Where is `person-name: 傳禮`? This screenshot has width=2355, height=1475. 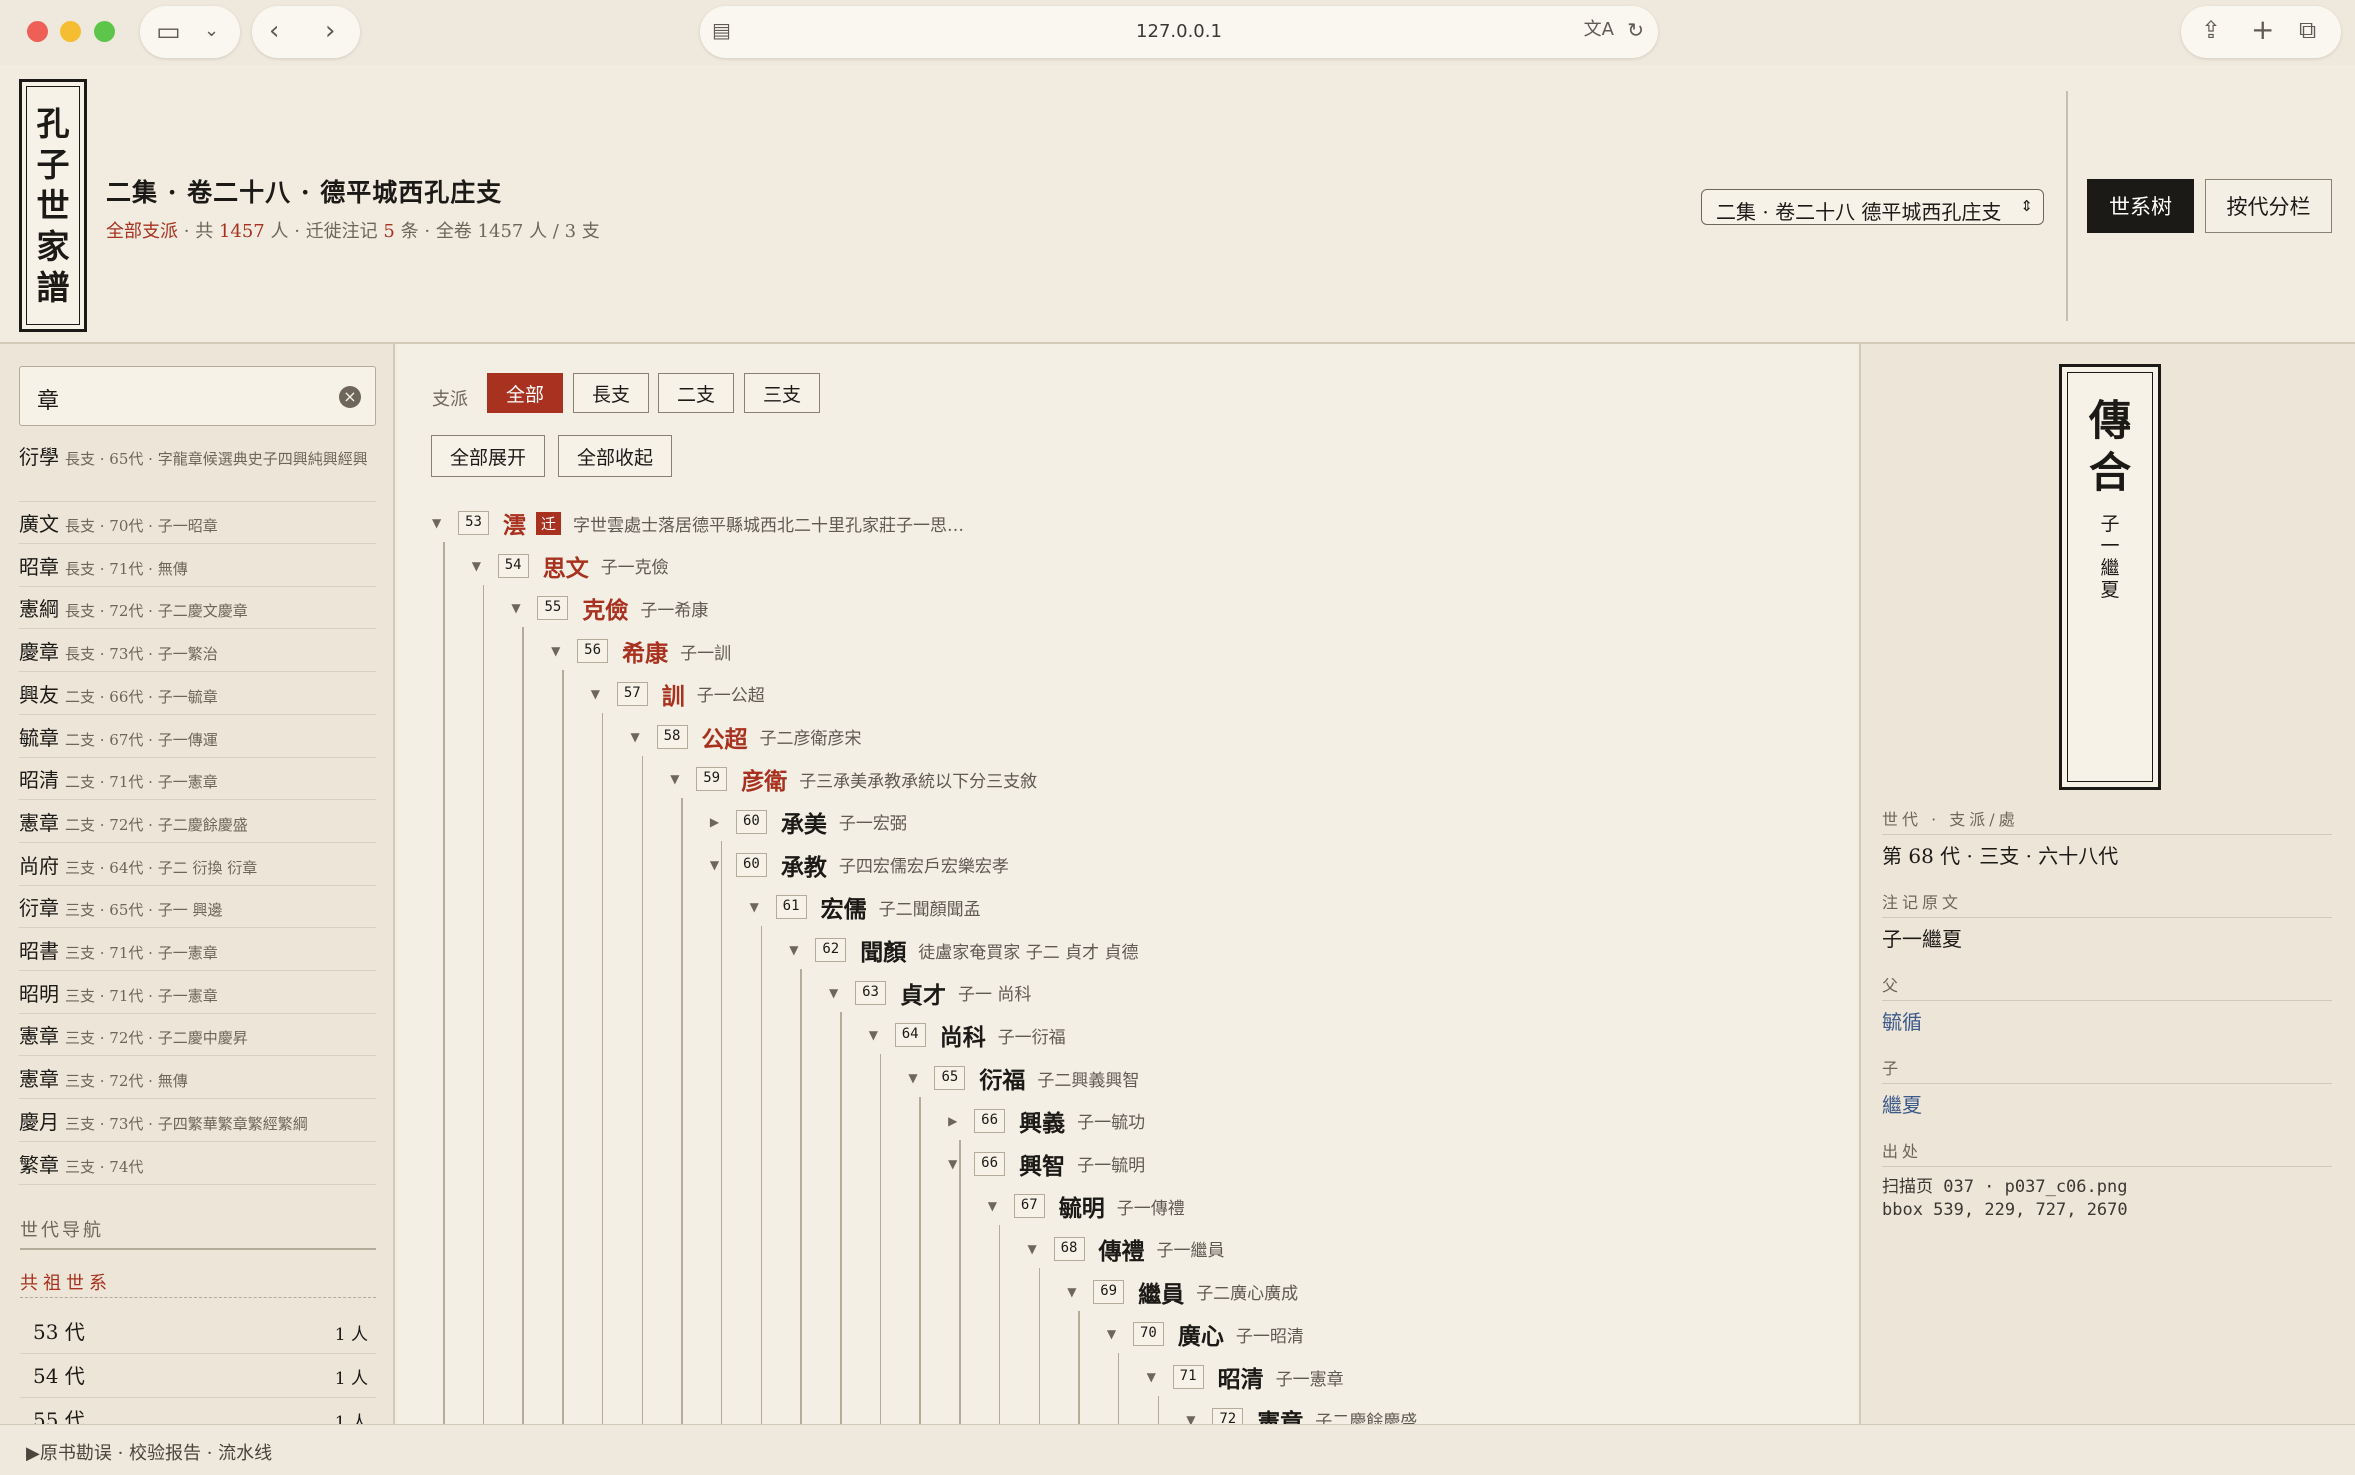 person-name: 傳禮 is located at coordinates (1122, 1249).